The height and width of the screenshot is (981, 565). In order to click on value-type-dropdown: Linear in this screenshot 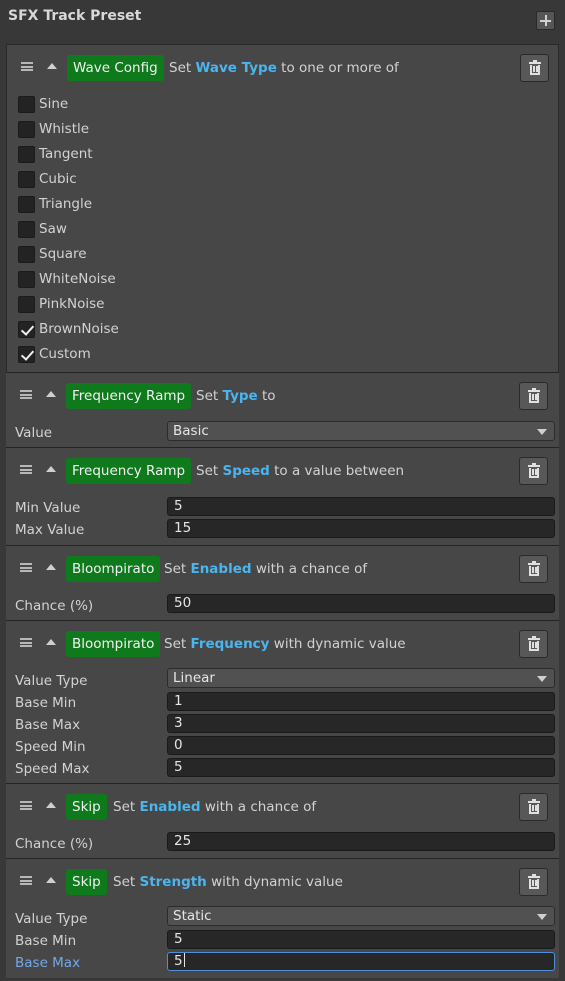, I will do `click(361, 678)`.